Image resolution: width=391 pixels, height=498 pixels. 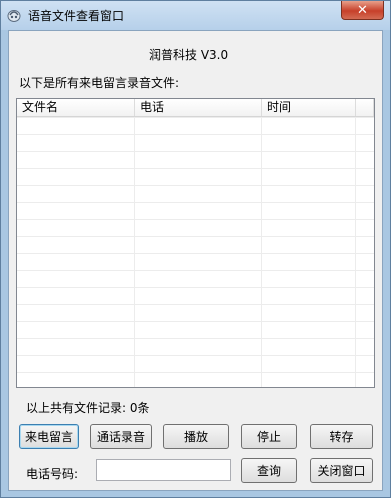 I want to click on close-window-button: ✕, so click(x=362, y=10).